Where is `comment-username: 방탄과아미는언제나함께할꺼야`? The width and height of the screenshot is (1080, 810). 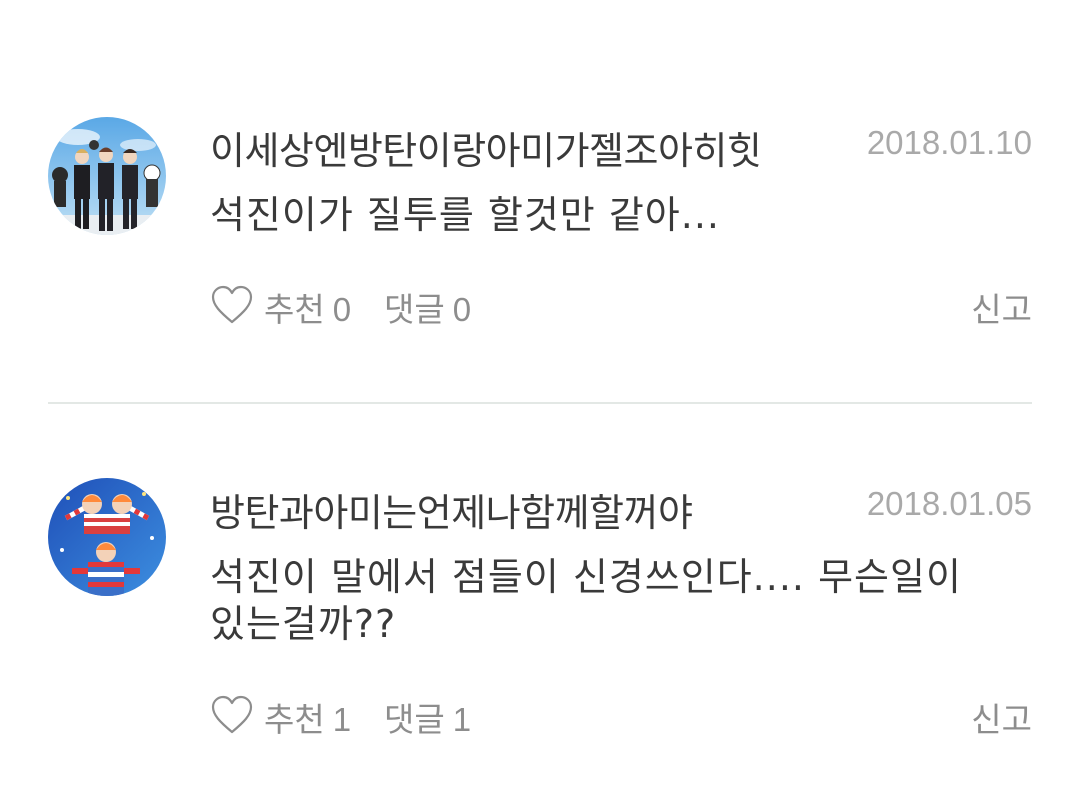 comment-username: 방탄과아미는언제나함께할꺼야 is located at coordinates (451, 509).